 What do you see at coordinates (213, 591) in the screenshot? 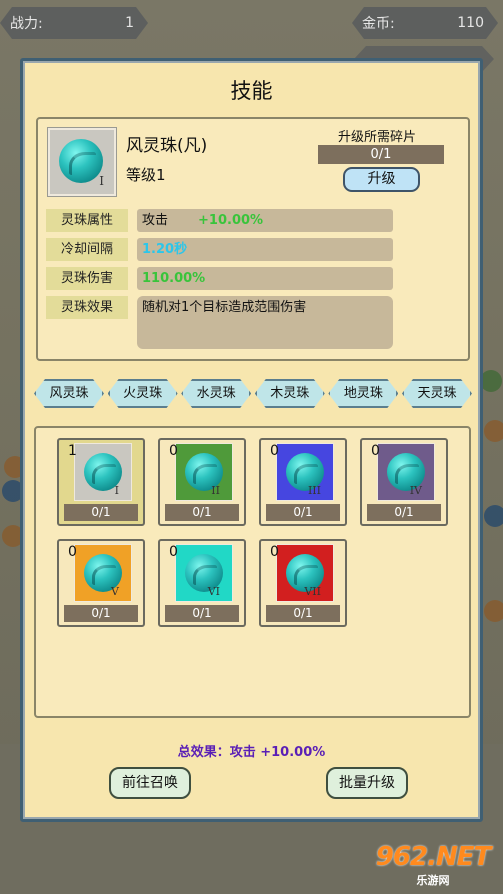
I see `orb-tier: VI` at bounding box center [213, 591].